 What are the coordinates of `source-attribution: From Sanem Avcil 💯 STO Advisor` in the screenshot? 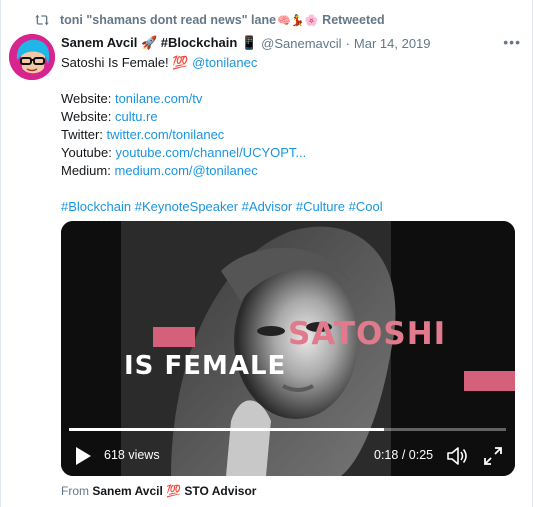 It's located at (158, 491).